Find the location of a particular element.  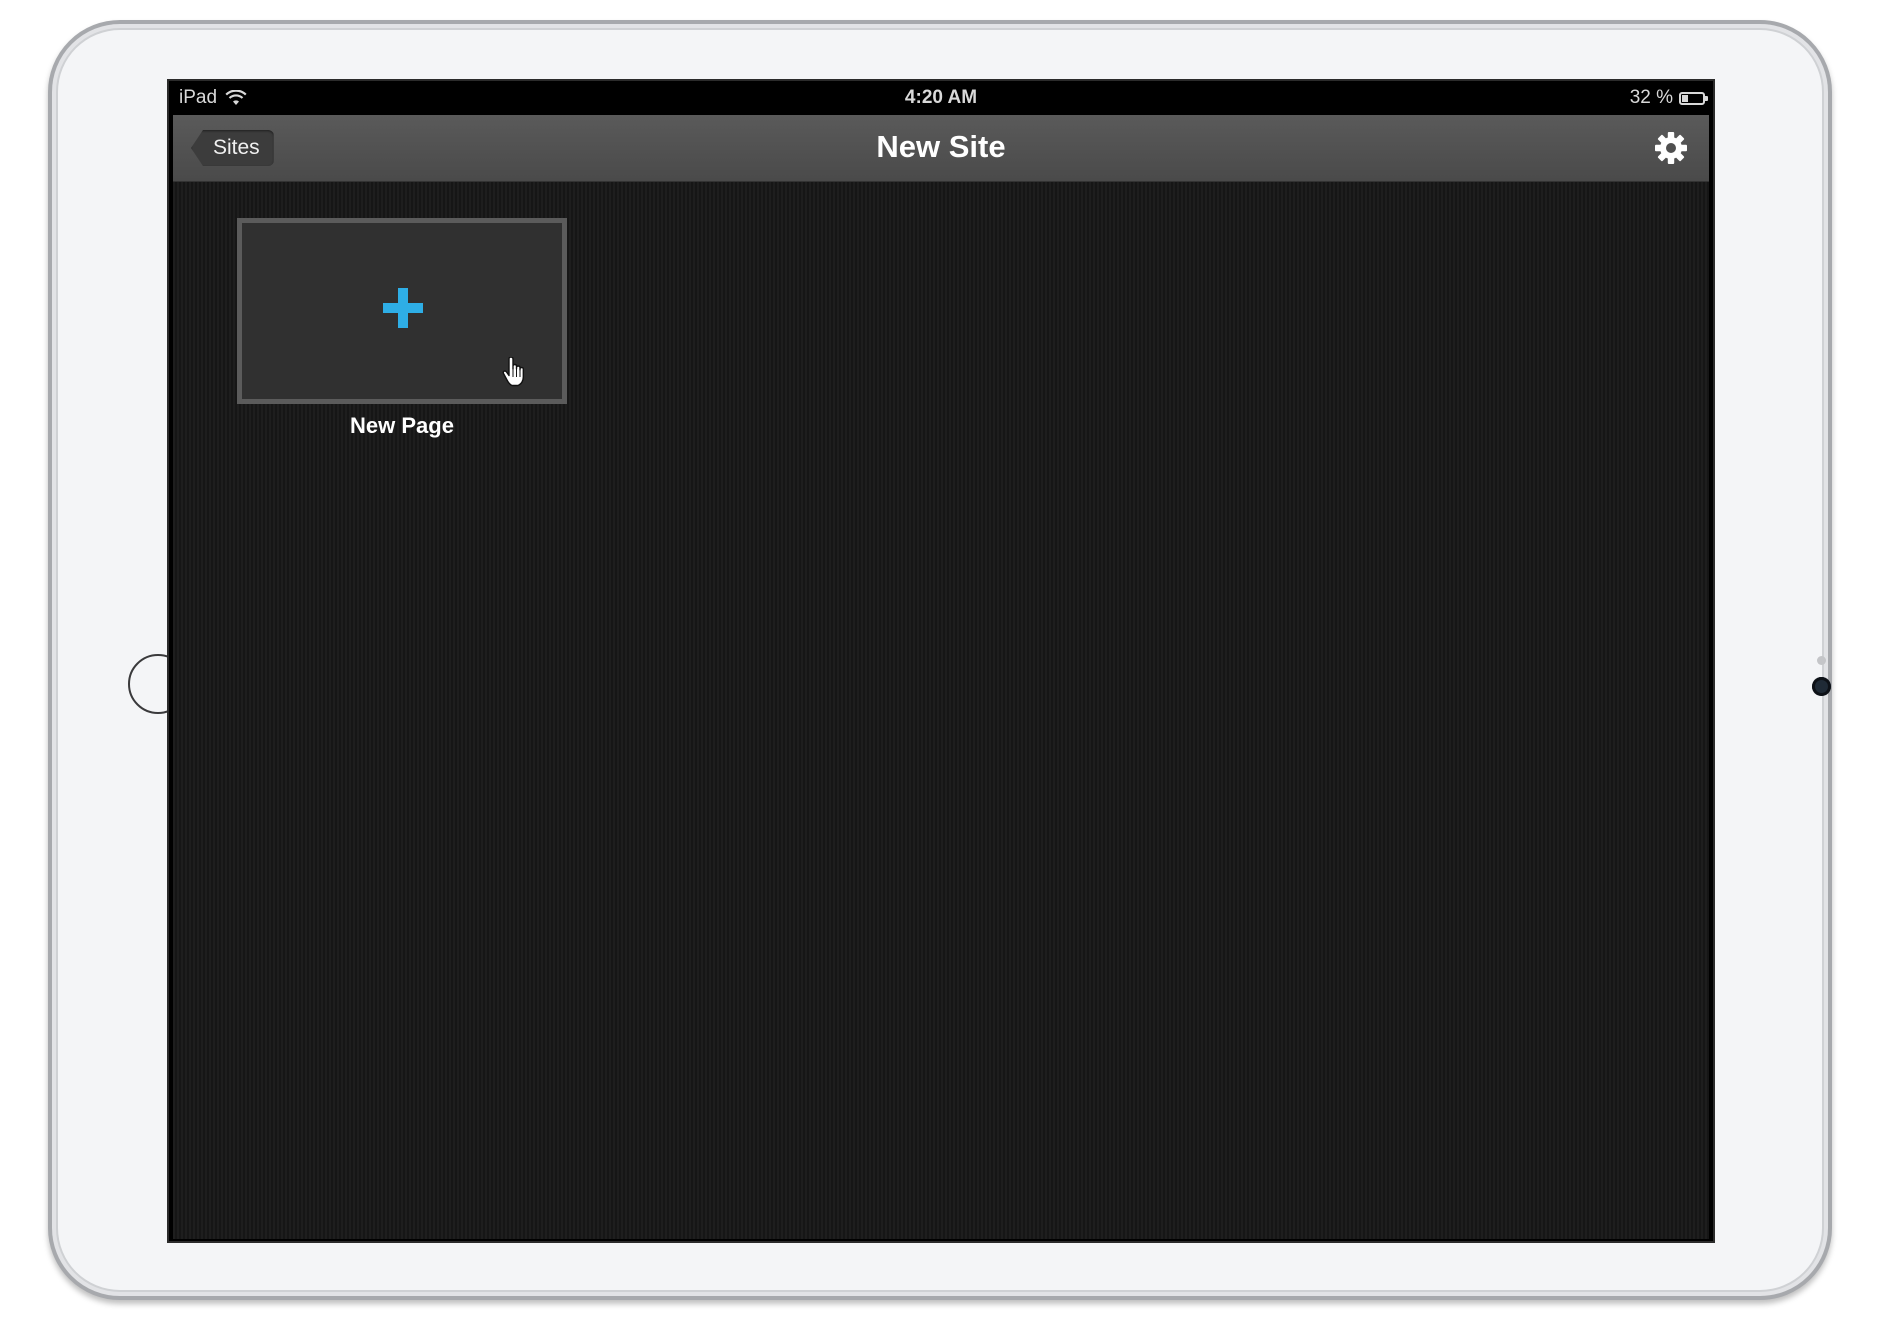

status-time: 4:20 AM is located at coordinates (941, 97).